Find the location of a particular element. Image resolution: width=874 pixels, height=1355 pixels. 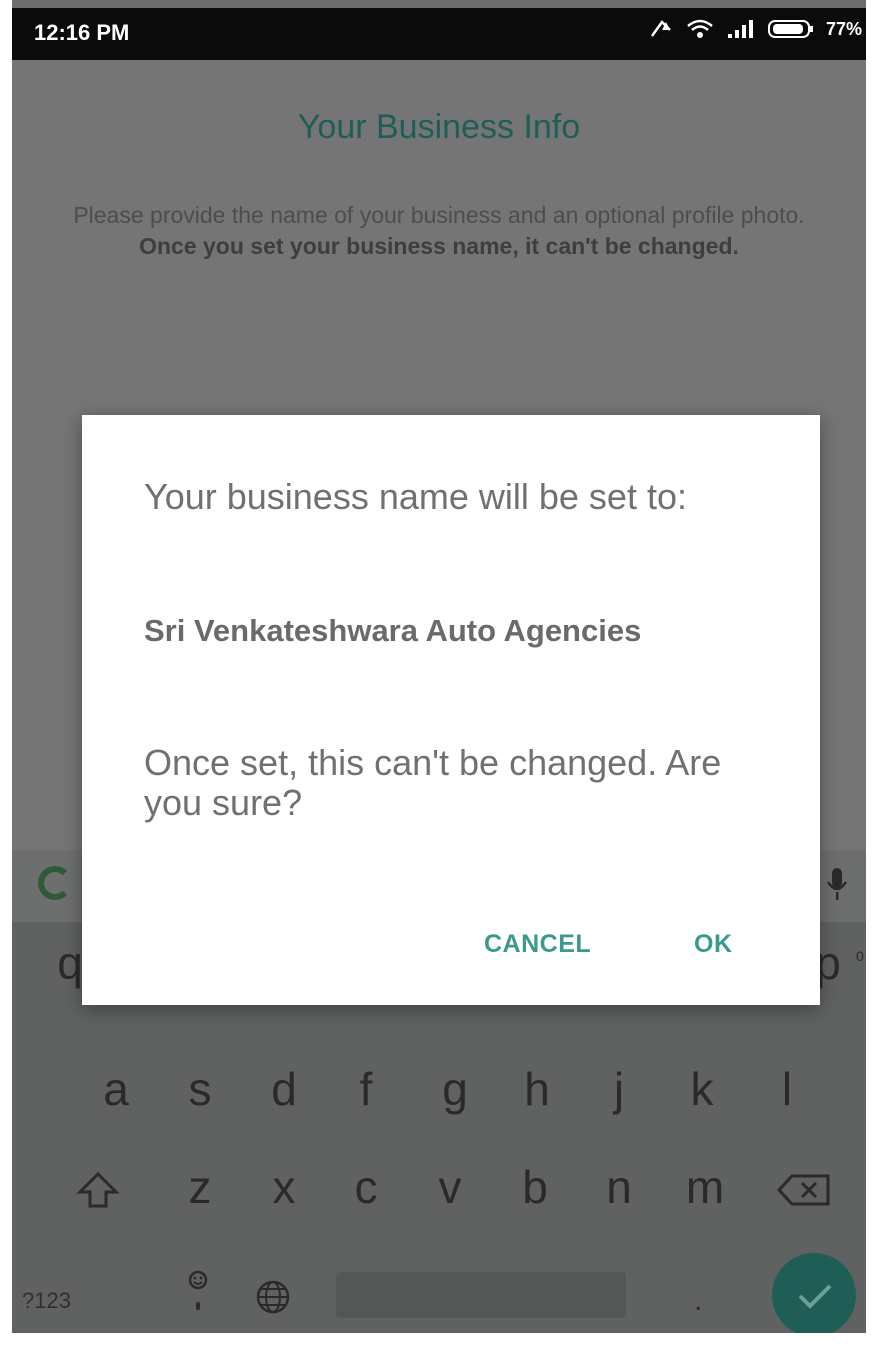

enter-button is located at coordinates (814, 1295).